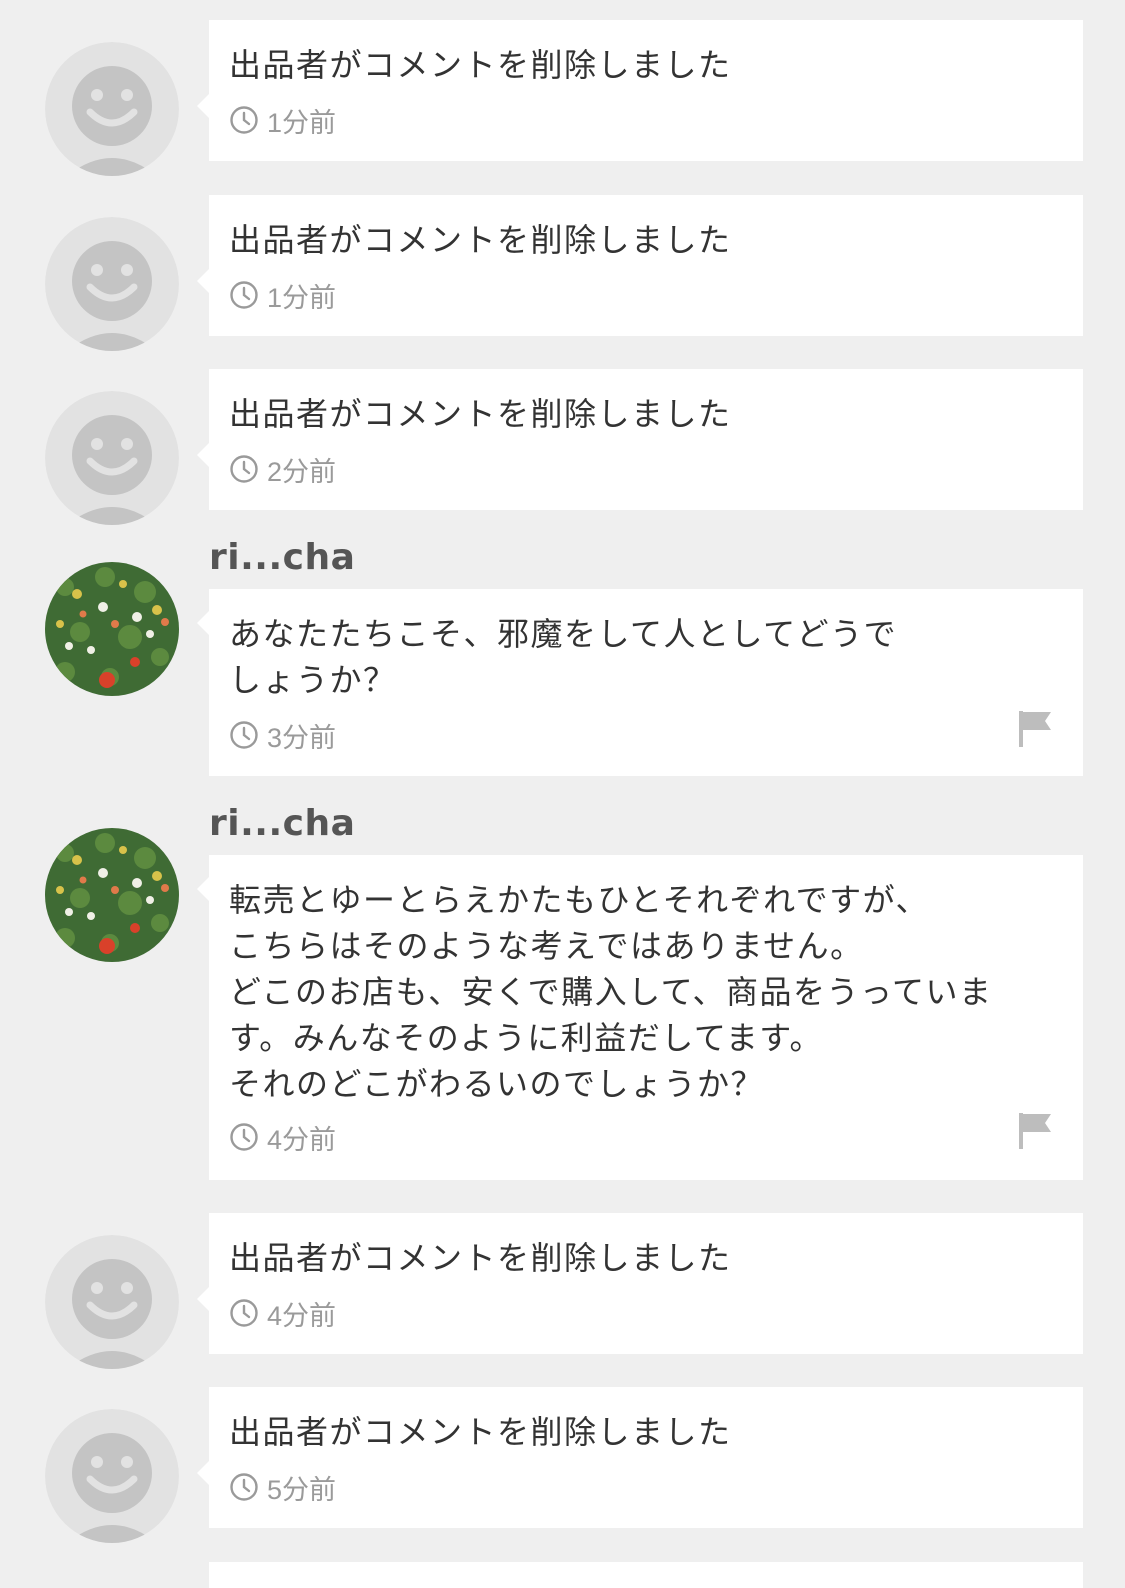  I want to click on time-label: 2分前, so click(302, 471).